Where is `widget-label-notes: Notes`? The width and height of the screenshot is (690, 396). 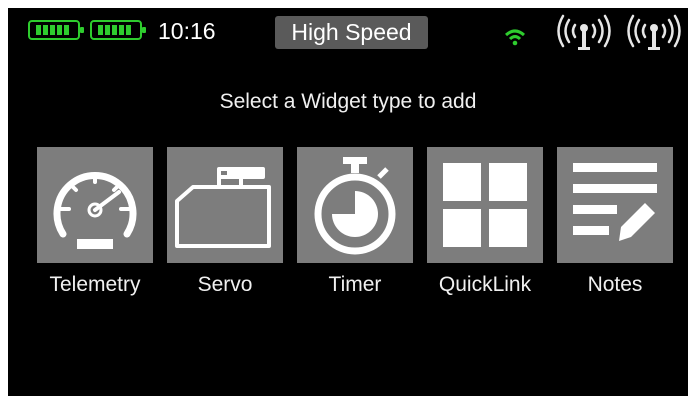 widget-label-notes: Notes is located at coordinates (615, 284).